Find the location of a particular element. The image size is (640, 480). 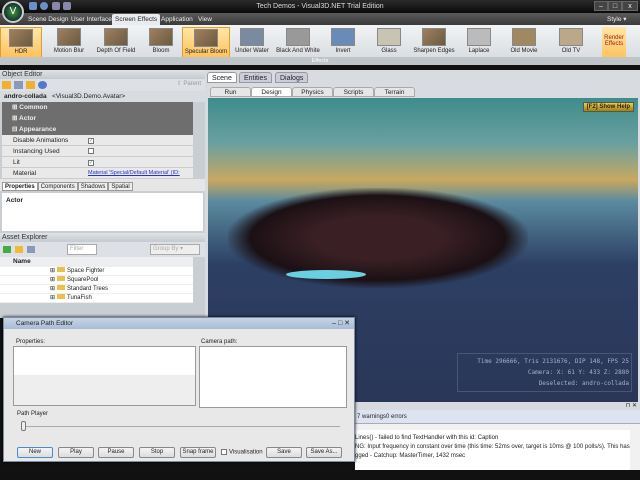

tab-user-interface: User Interface is located at coordinates (91, 19).